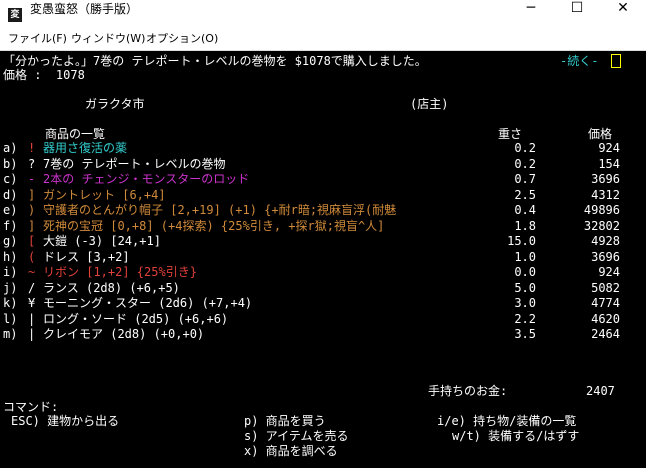 Image resolution: width=646 pixels, height=468 pixels. I want to click on minimize-button: ─, so click(531, 15).